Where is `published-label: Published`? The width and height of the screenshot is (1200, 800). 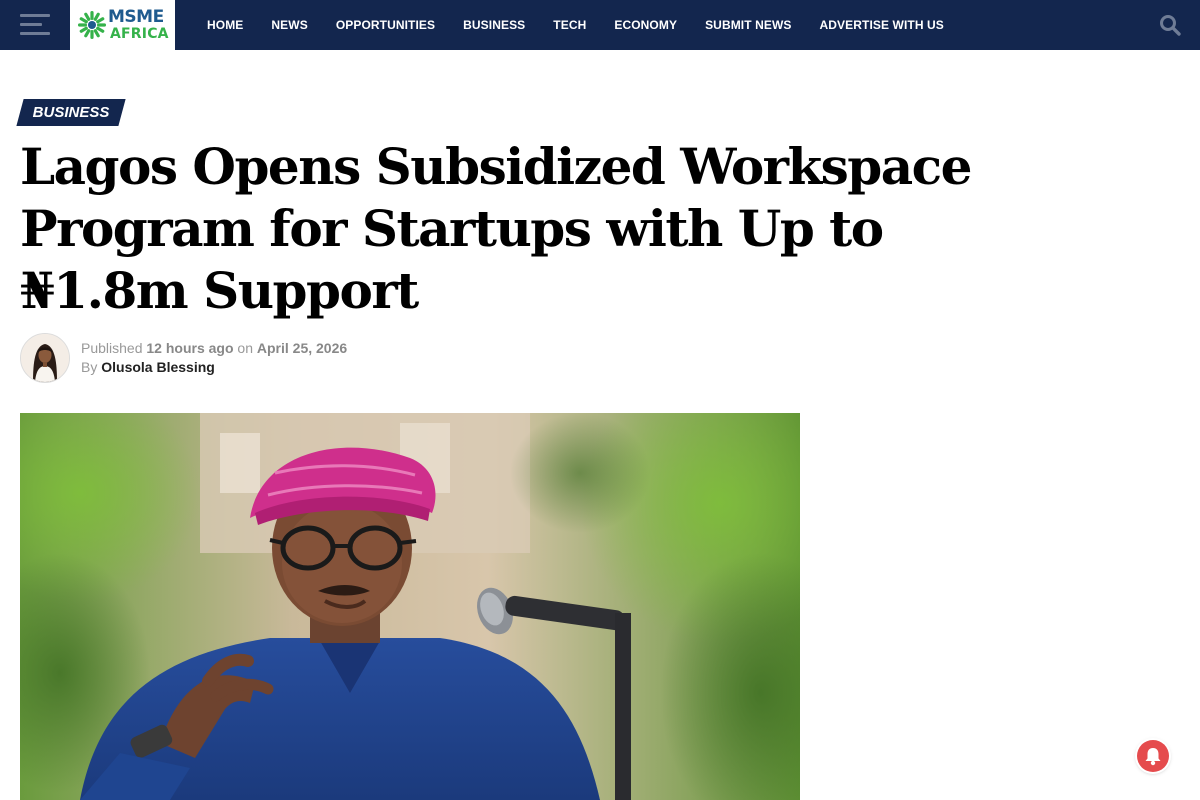
published-label: Published is located at coordinates (112, 348).